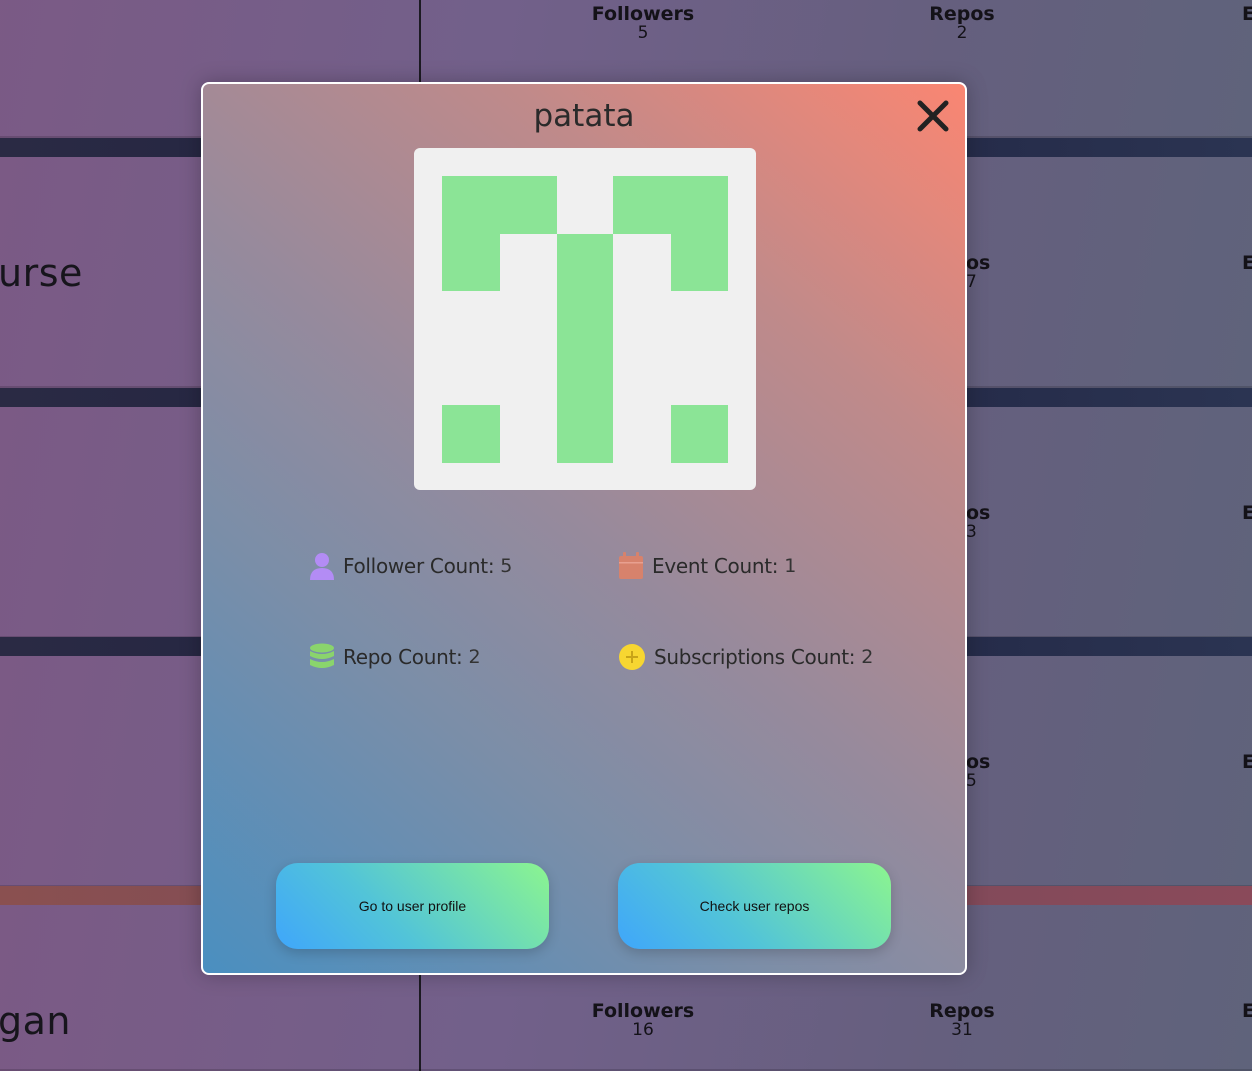  Describe the element at coordinates (971, 282) in the screenshot. I see `repos-value: 7` at that location.